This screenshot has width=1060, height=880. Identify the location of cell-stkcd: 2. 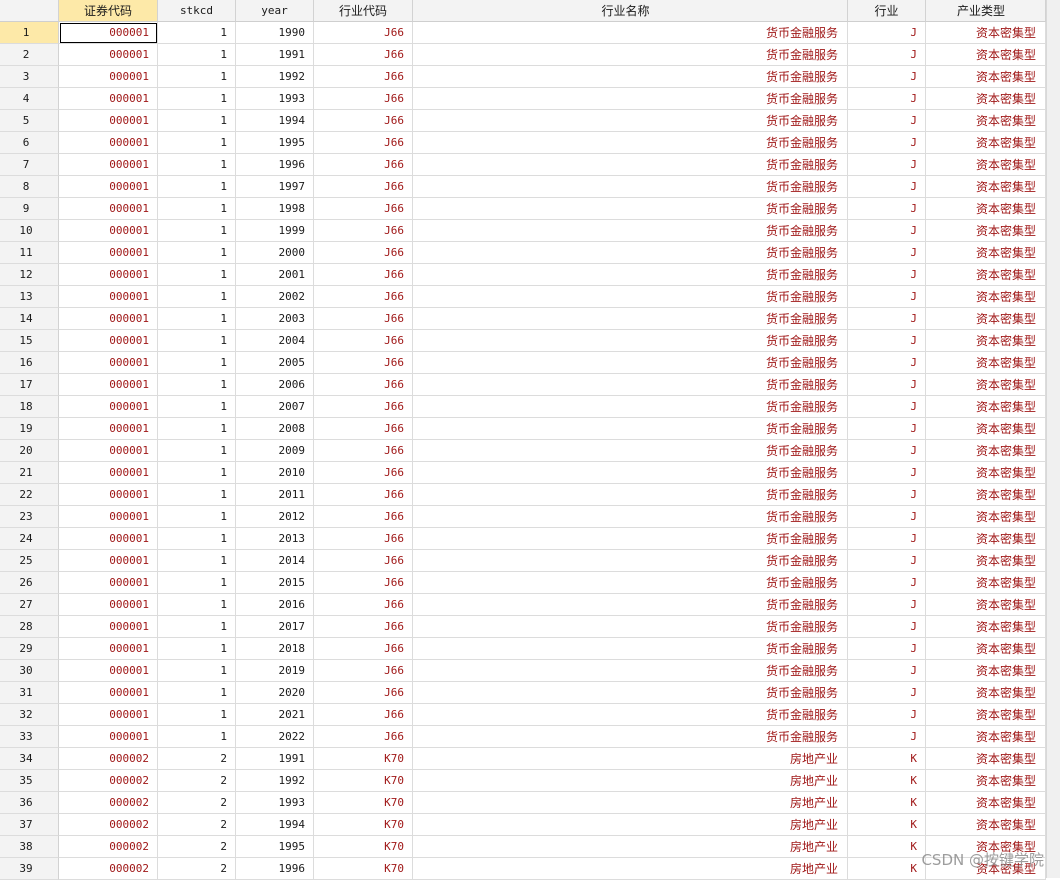
(197, 759).